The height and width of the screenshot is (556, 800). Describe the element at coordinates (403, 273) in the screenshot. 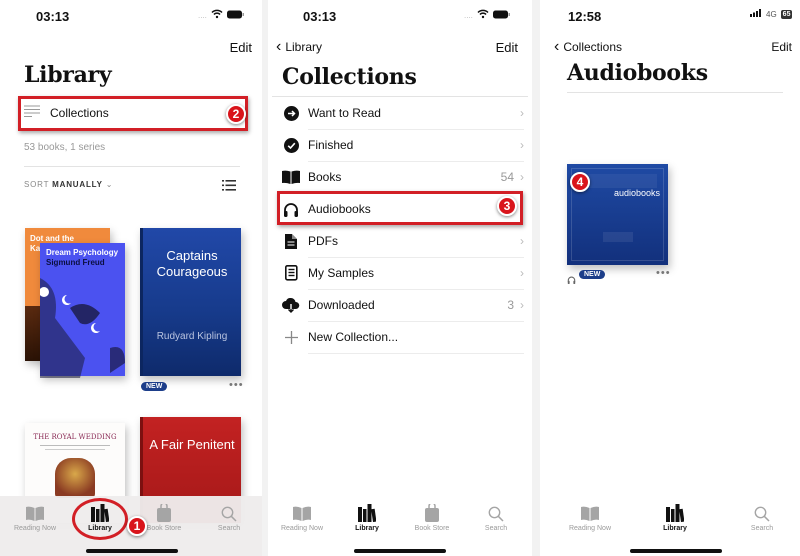

I see `collection-item-my-samples: My Samples ›` at that location.